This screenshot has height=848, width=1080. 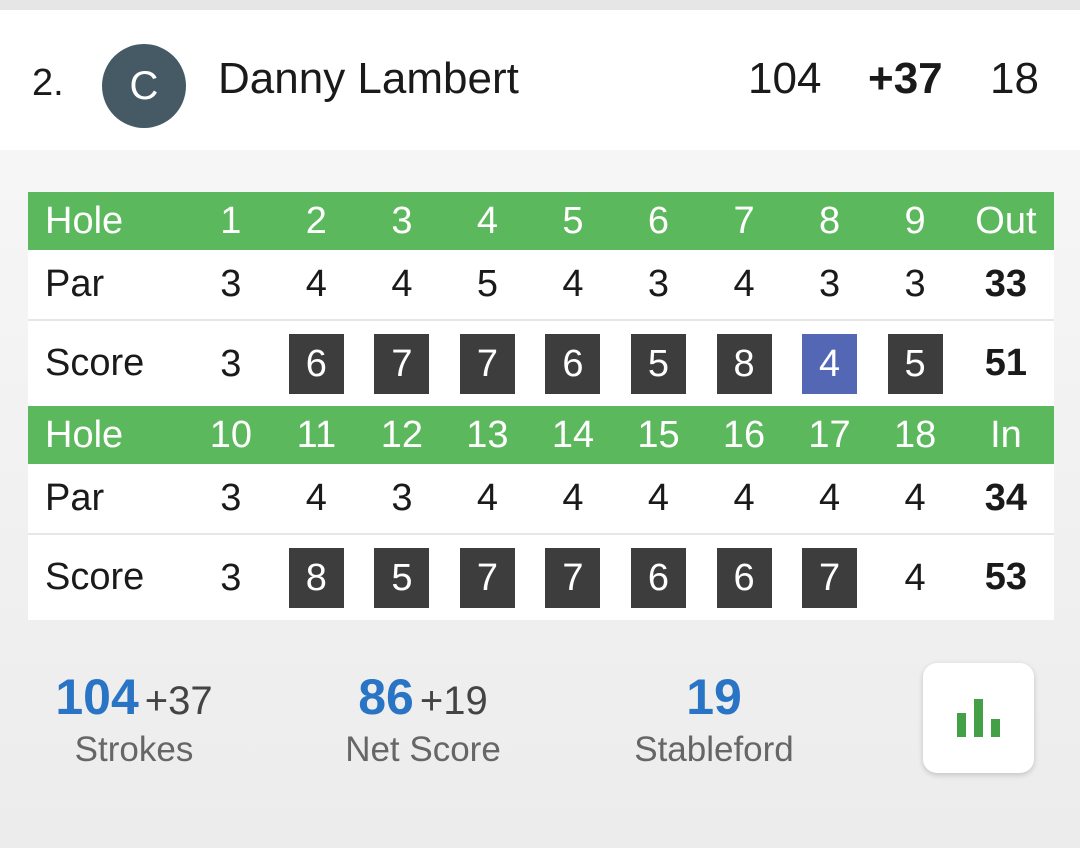 What do you see at coordinates (915, 220) in the screenshot?
I see `hole-number: 9` at bounding box center [915, 220].